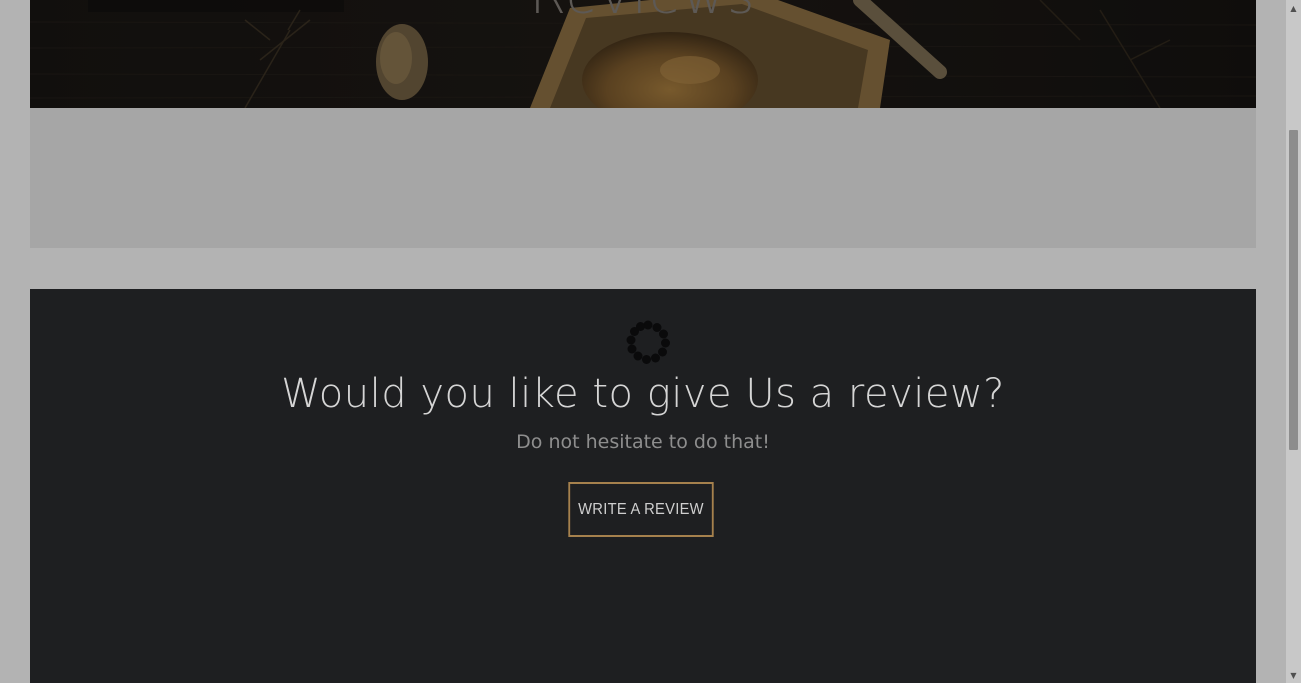  Describe the element at coordinates (1293, 675) in the screenshot. I see `arrow-down-icon: ▼` at that location.